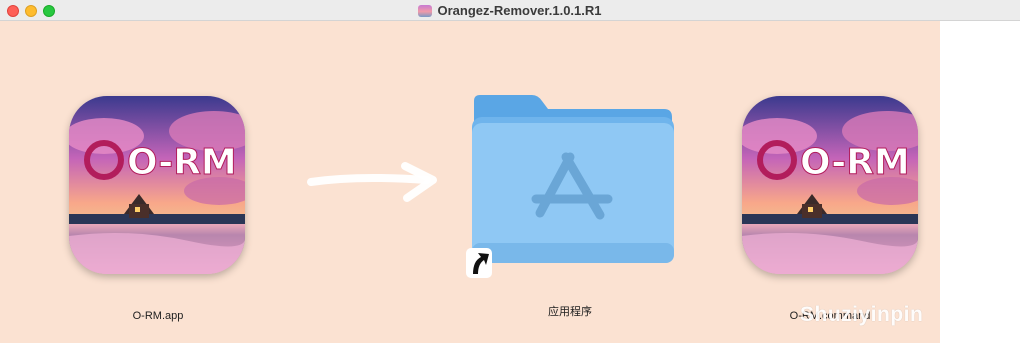  Describe the element at coordinates (470, 350) in the screenshot. I see `window-bottom-edge` at that location.